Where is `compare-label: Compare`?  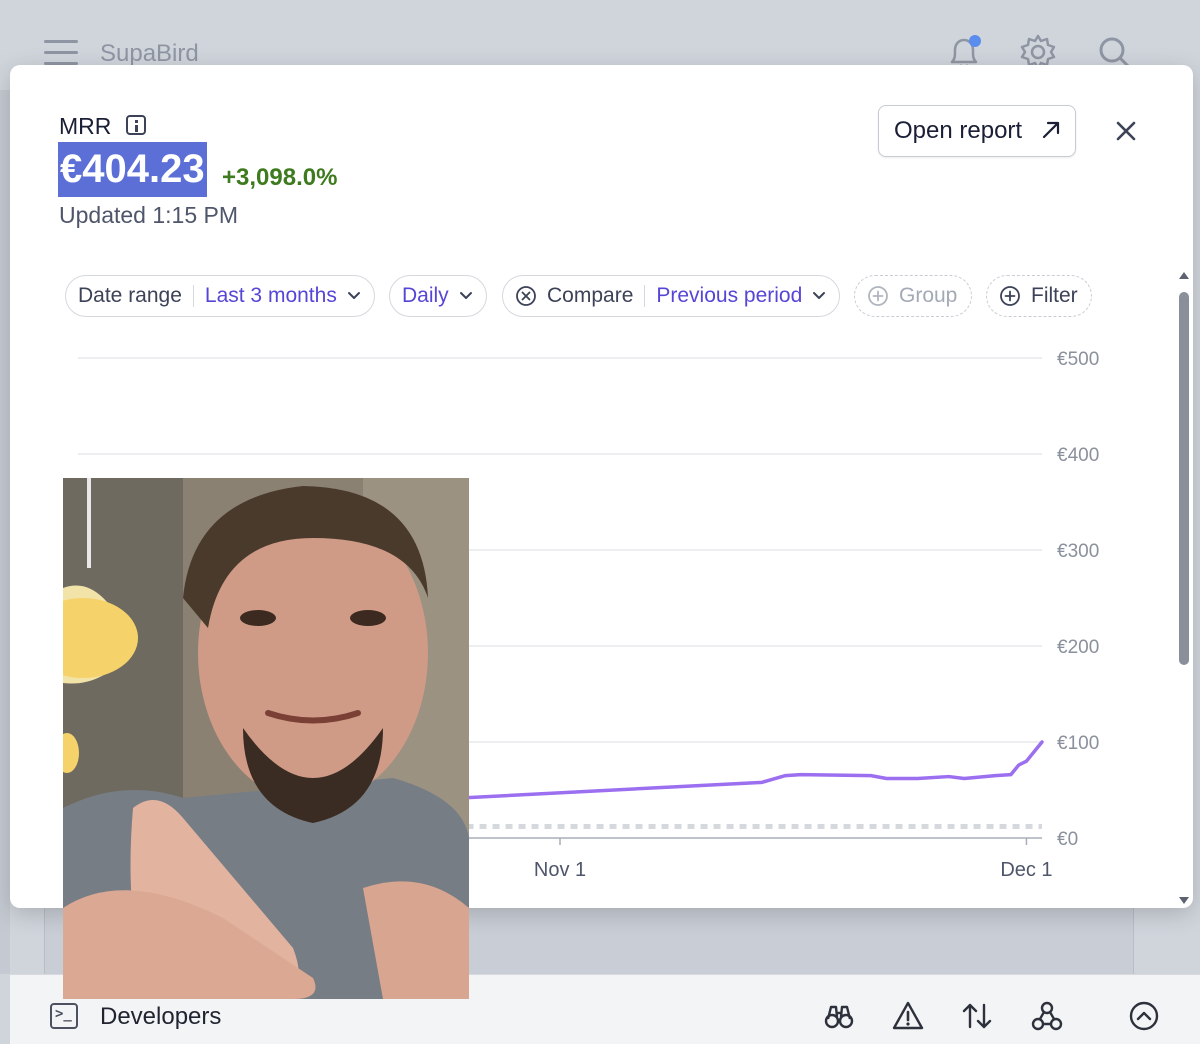 compare-label: Compare is located at coordinates (590, 295).